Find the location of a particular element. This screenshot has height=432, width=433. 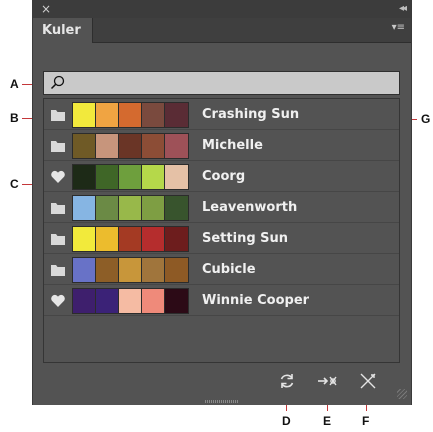

resize-corner is located at coordinates (402, 394).